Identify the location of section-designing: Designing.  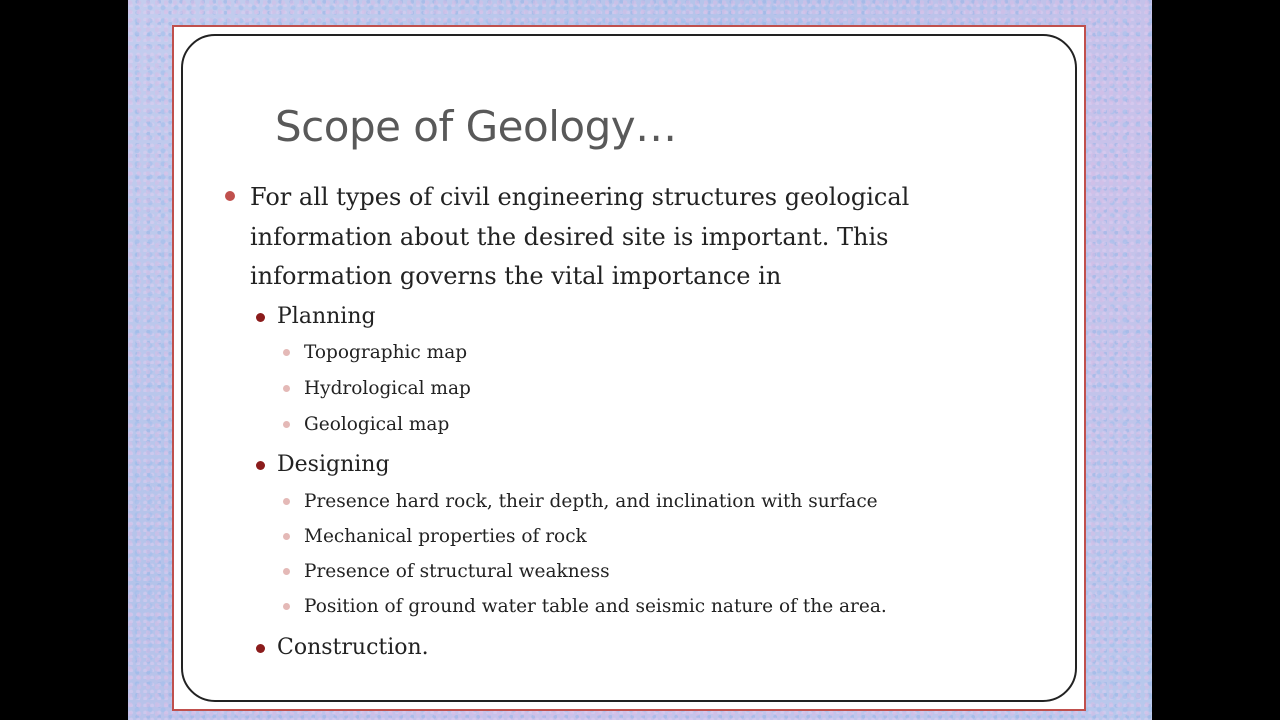
(333, 464).